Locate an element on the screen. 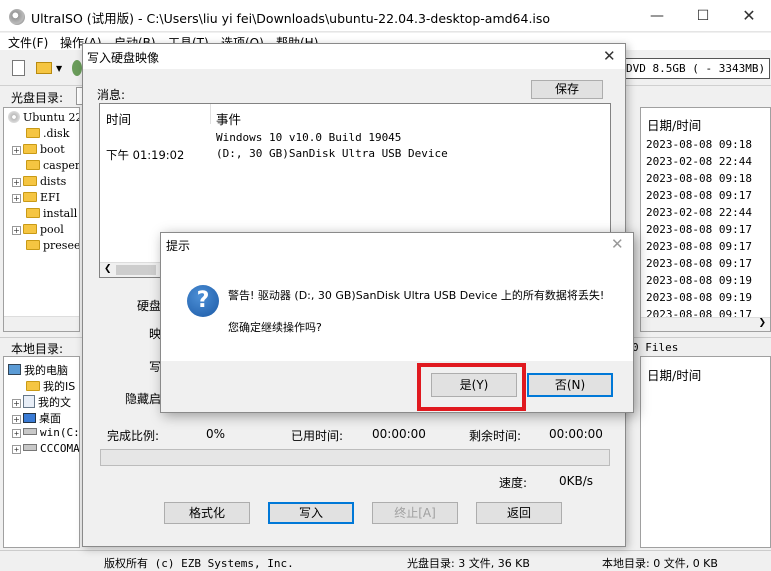  tree-item-disk: .disk is located at coordinates (47, 135).